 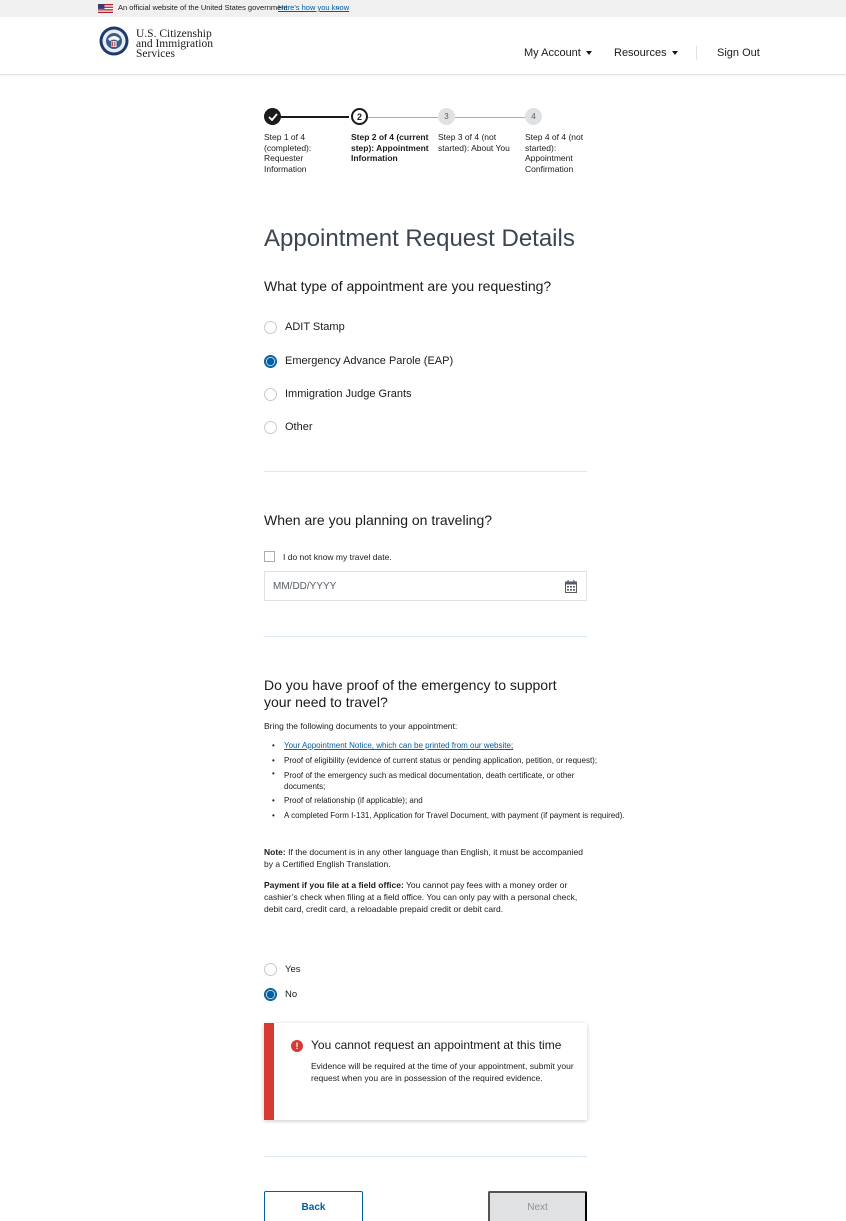 I want to click on checkbox, so click(x=269, y=556).